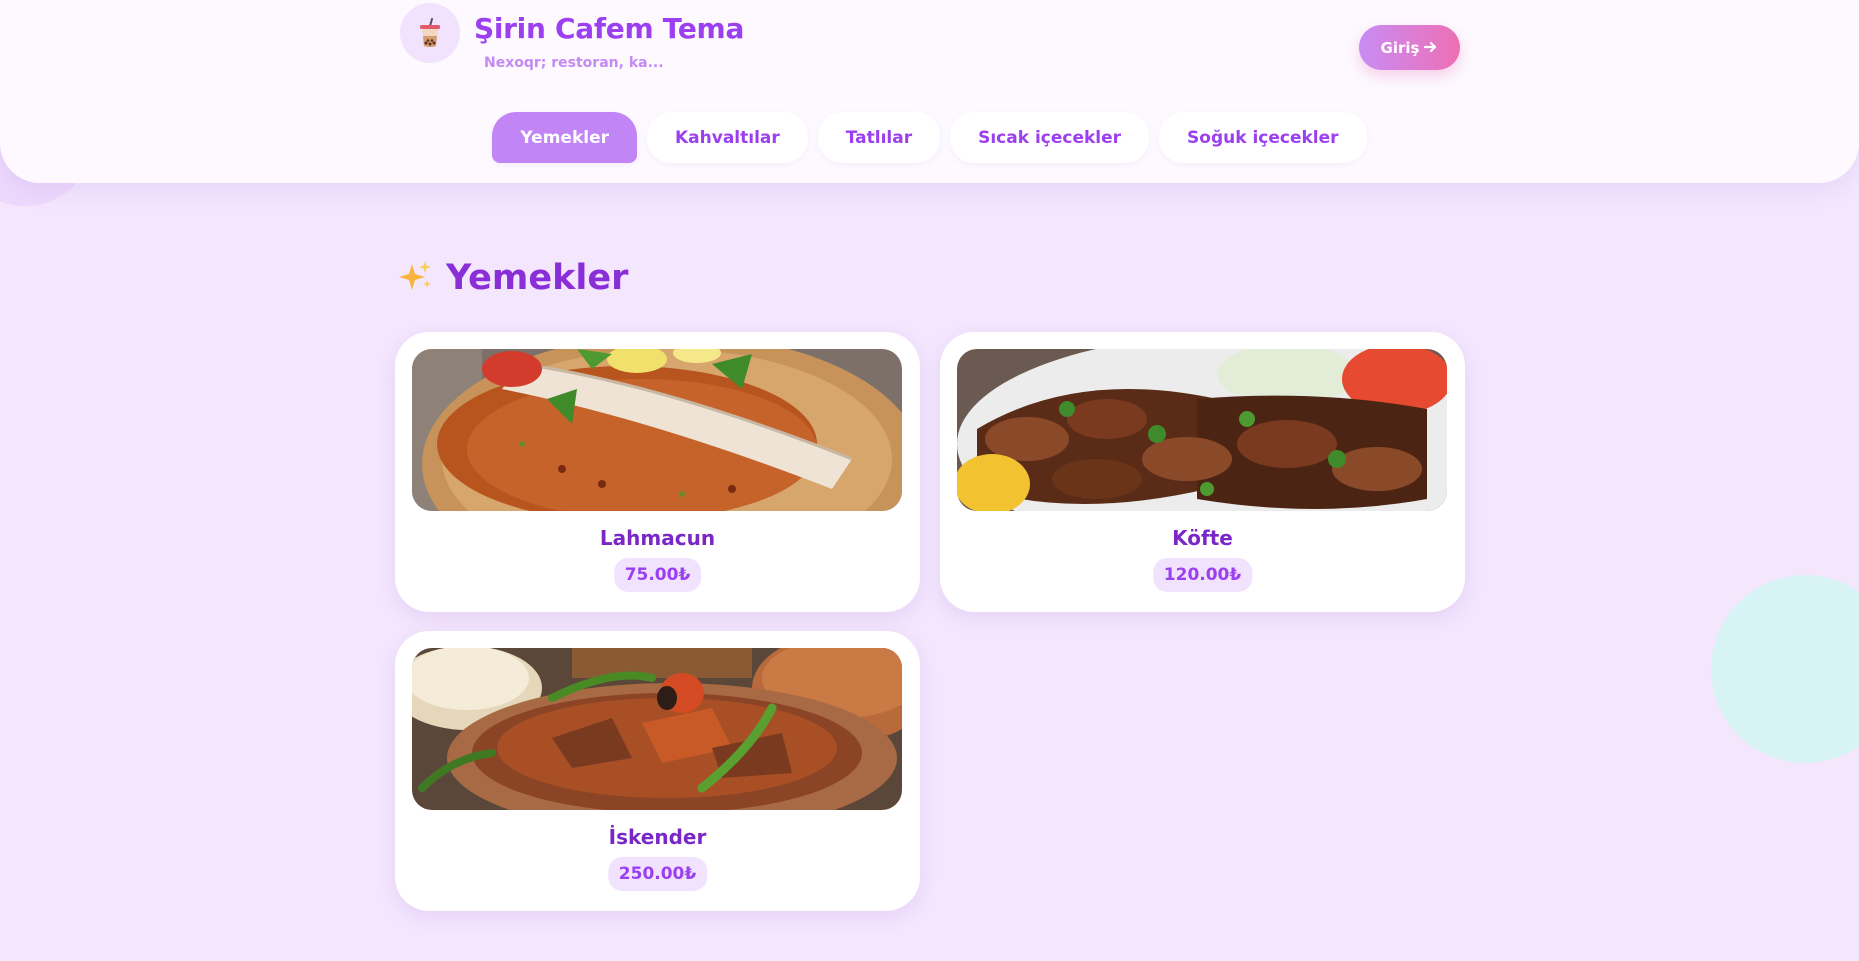  Describe the element at coordinates (1050, 137) in the screenshot. I see `tab-sicak-icecekler: Sıcak içecekler` at that location.